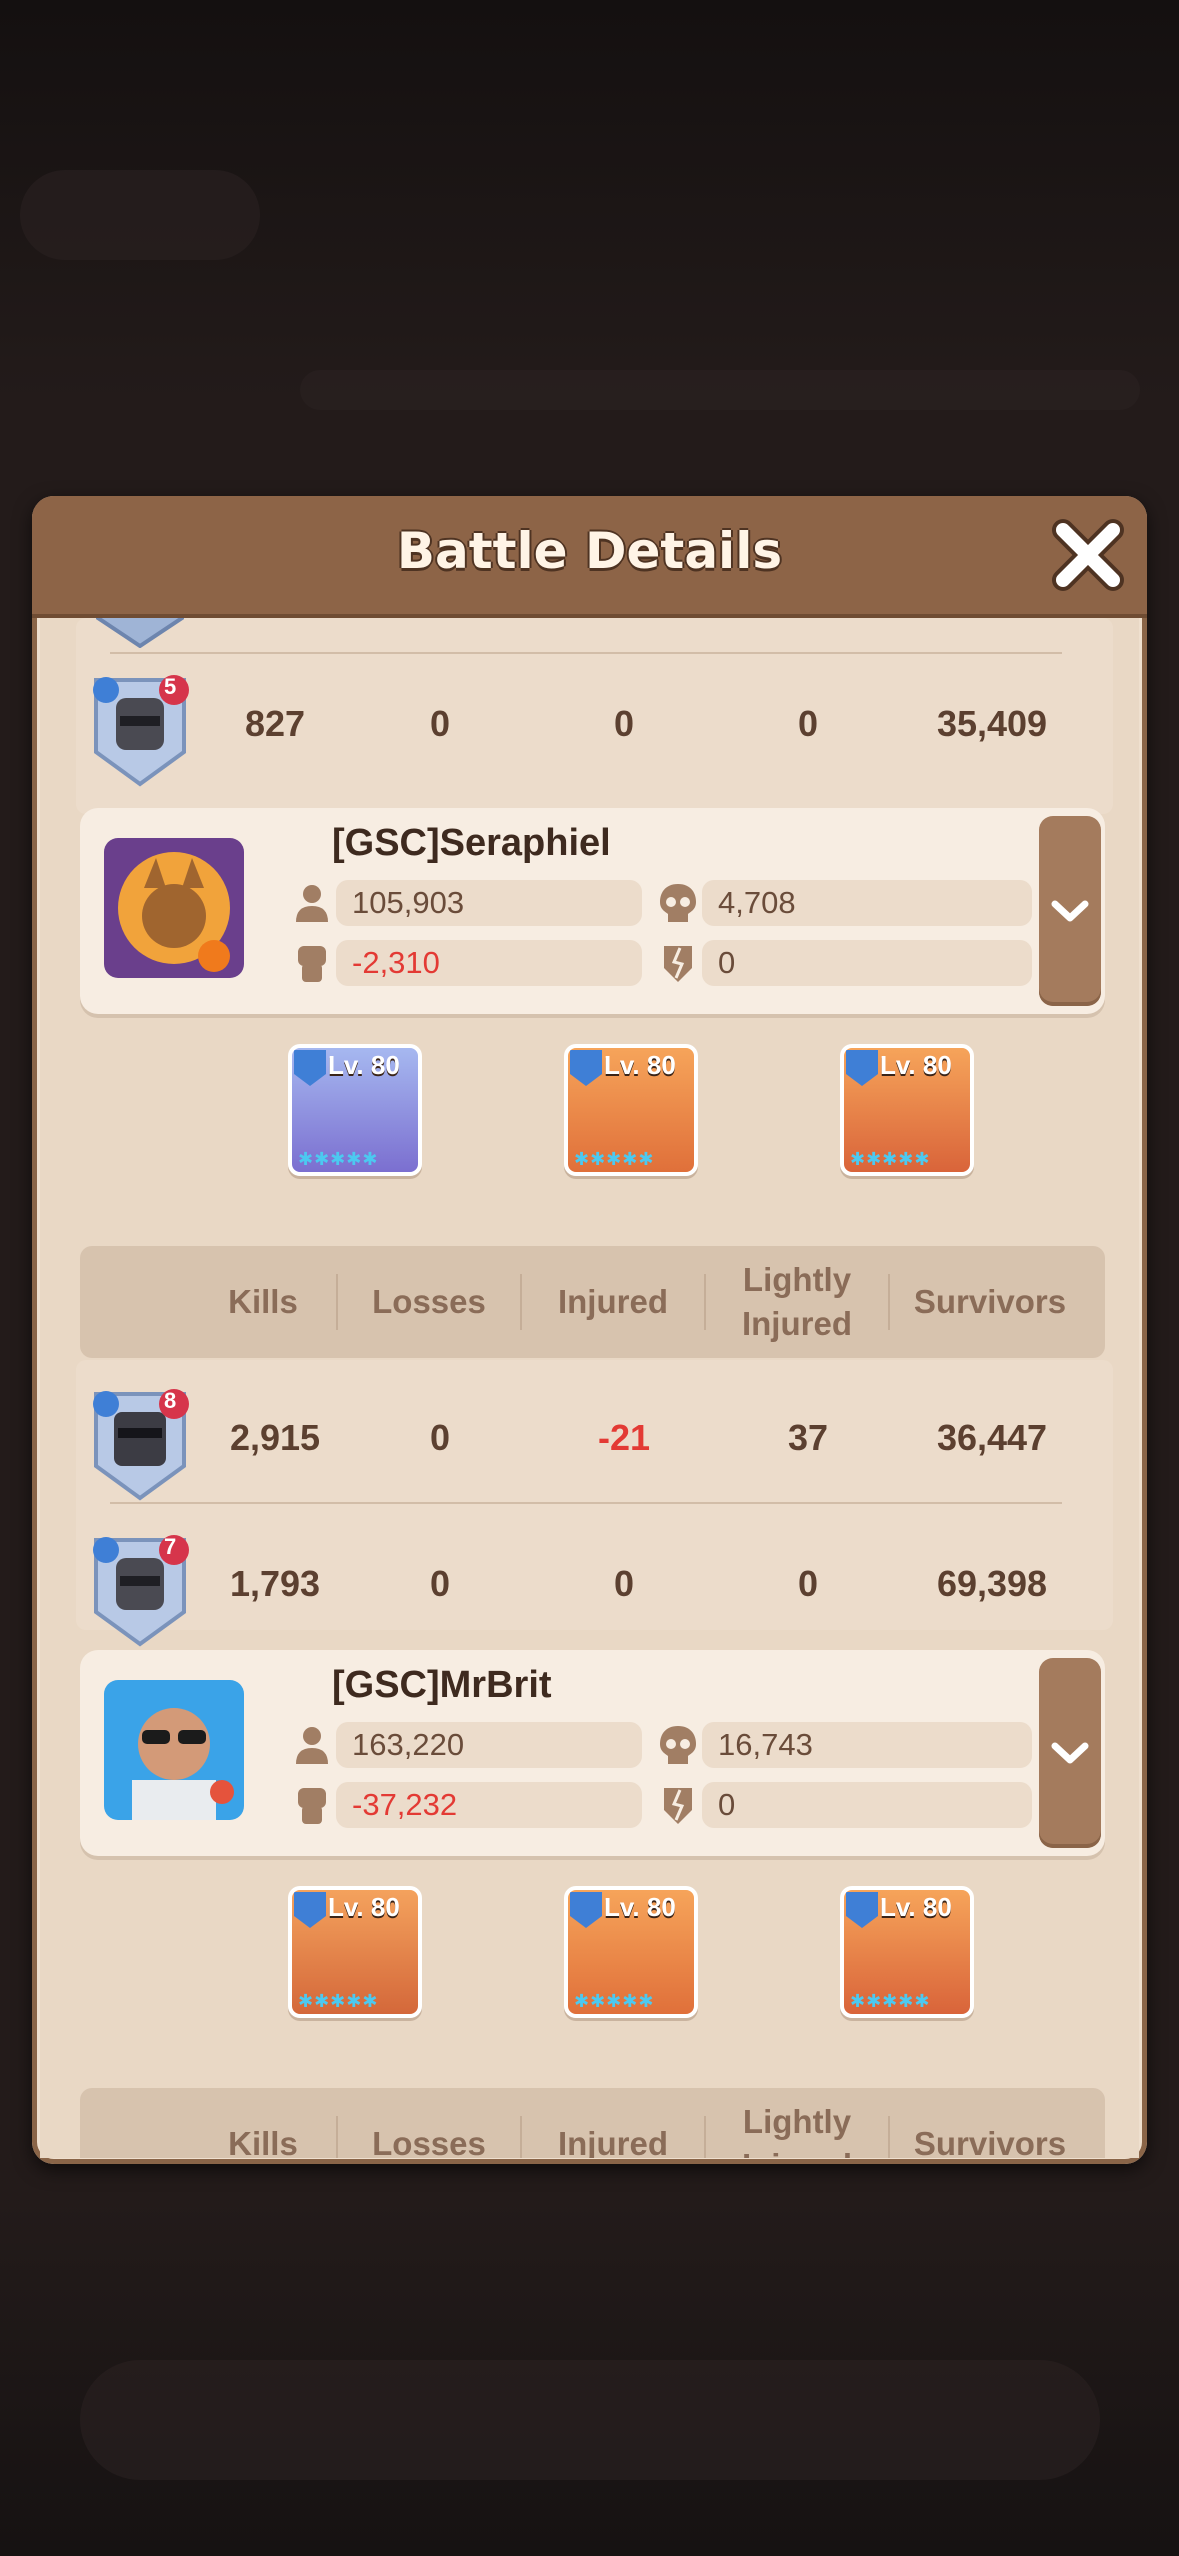 The height and width of the screenshot is (2556, 1179). I want to click on troops-value: 105,903, so click(408, 902).